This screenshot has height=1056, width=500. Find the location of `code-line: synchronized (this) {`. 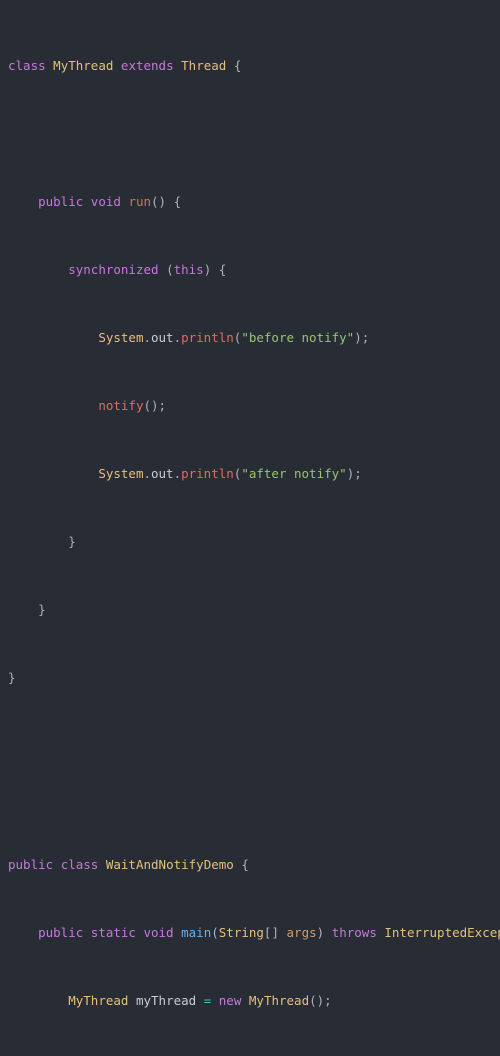

code-line: synchronized (this) { is located at coordinates (147, 269).